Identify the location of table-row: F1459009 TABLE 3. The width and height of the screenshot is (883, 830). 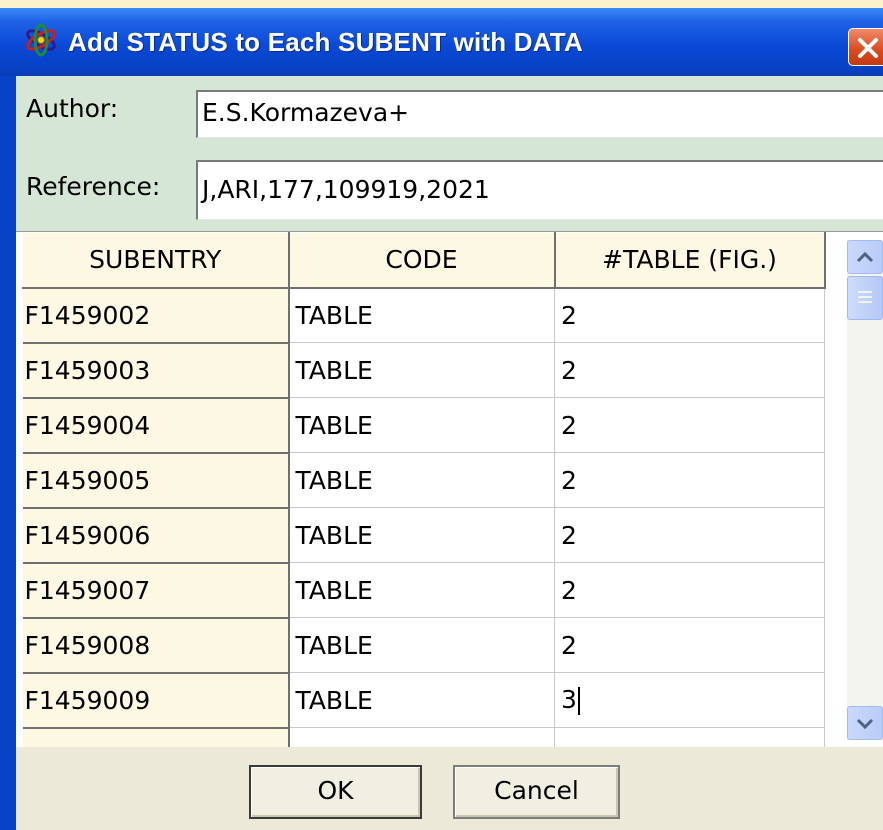
(423, 700).